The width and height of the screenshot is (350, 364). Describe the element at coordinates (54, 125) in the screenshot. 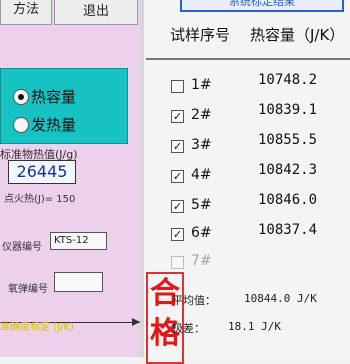

I see `mode-label-calorific: 发热量` at that location.